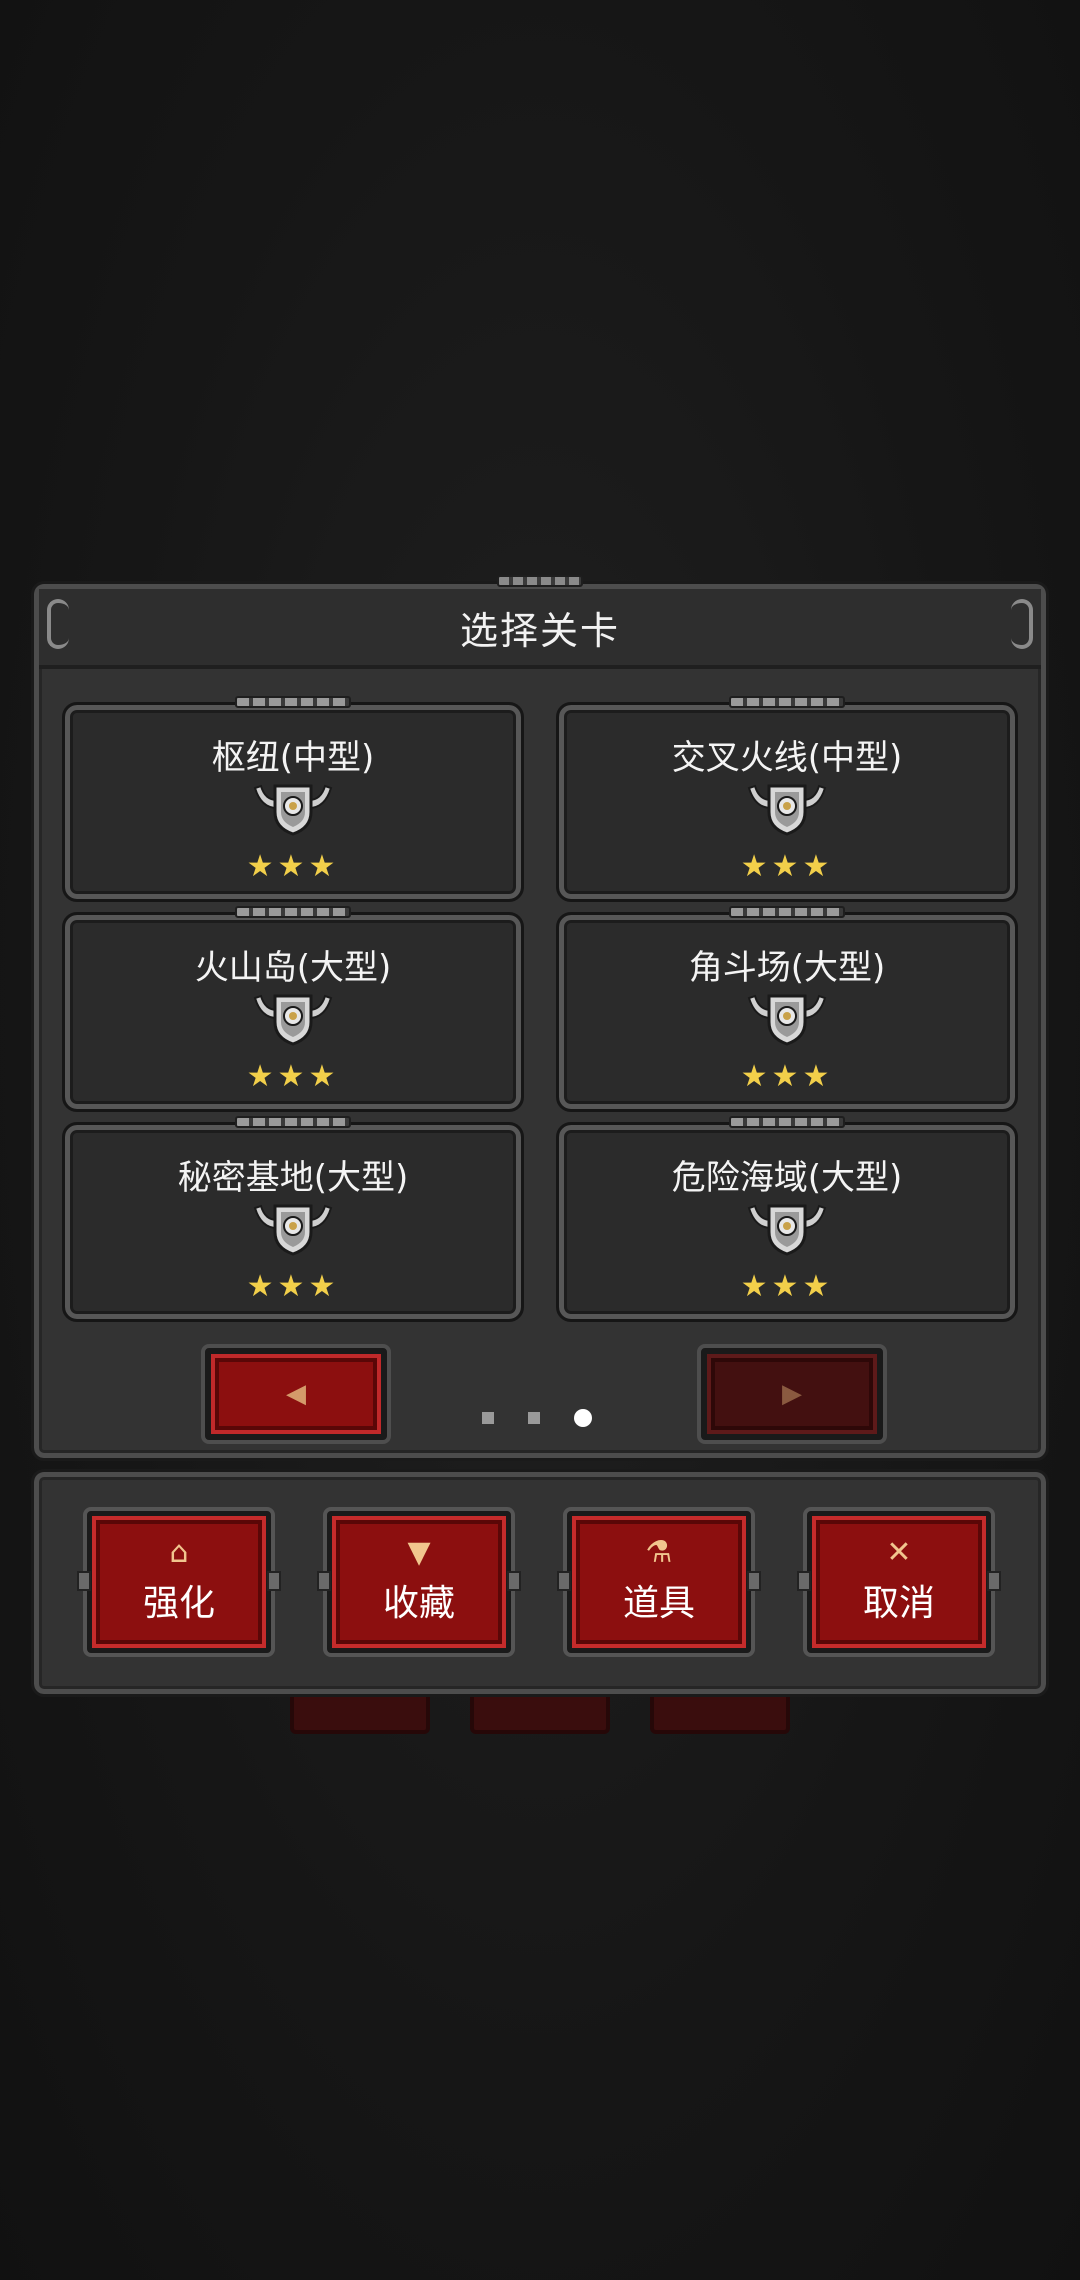  What do you see at coordinates (178, 1603) in the screenshot?
I see `upgrade-label: 强化` at bounding box center [178, 1603].